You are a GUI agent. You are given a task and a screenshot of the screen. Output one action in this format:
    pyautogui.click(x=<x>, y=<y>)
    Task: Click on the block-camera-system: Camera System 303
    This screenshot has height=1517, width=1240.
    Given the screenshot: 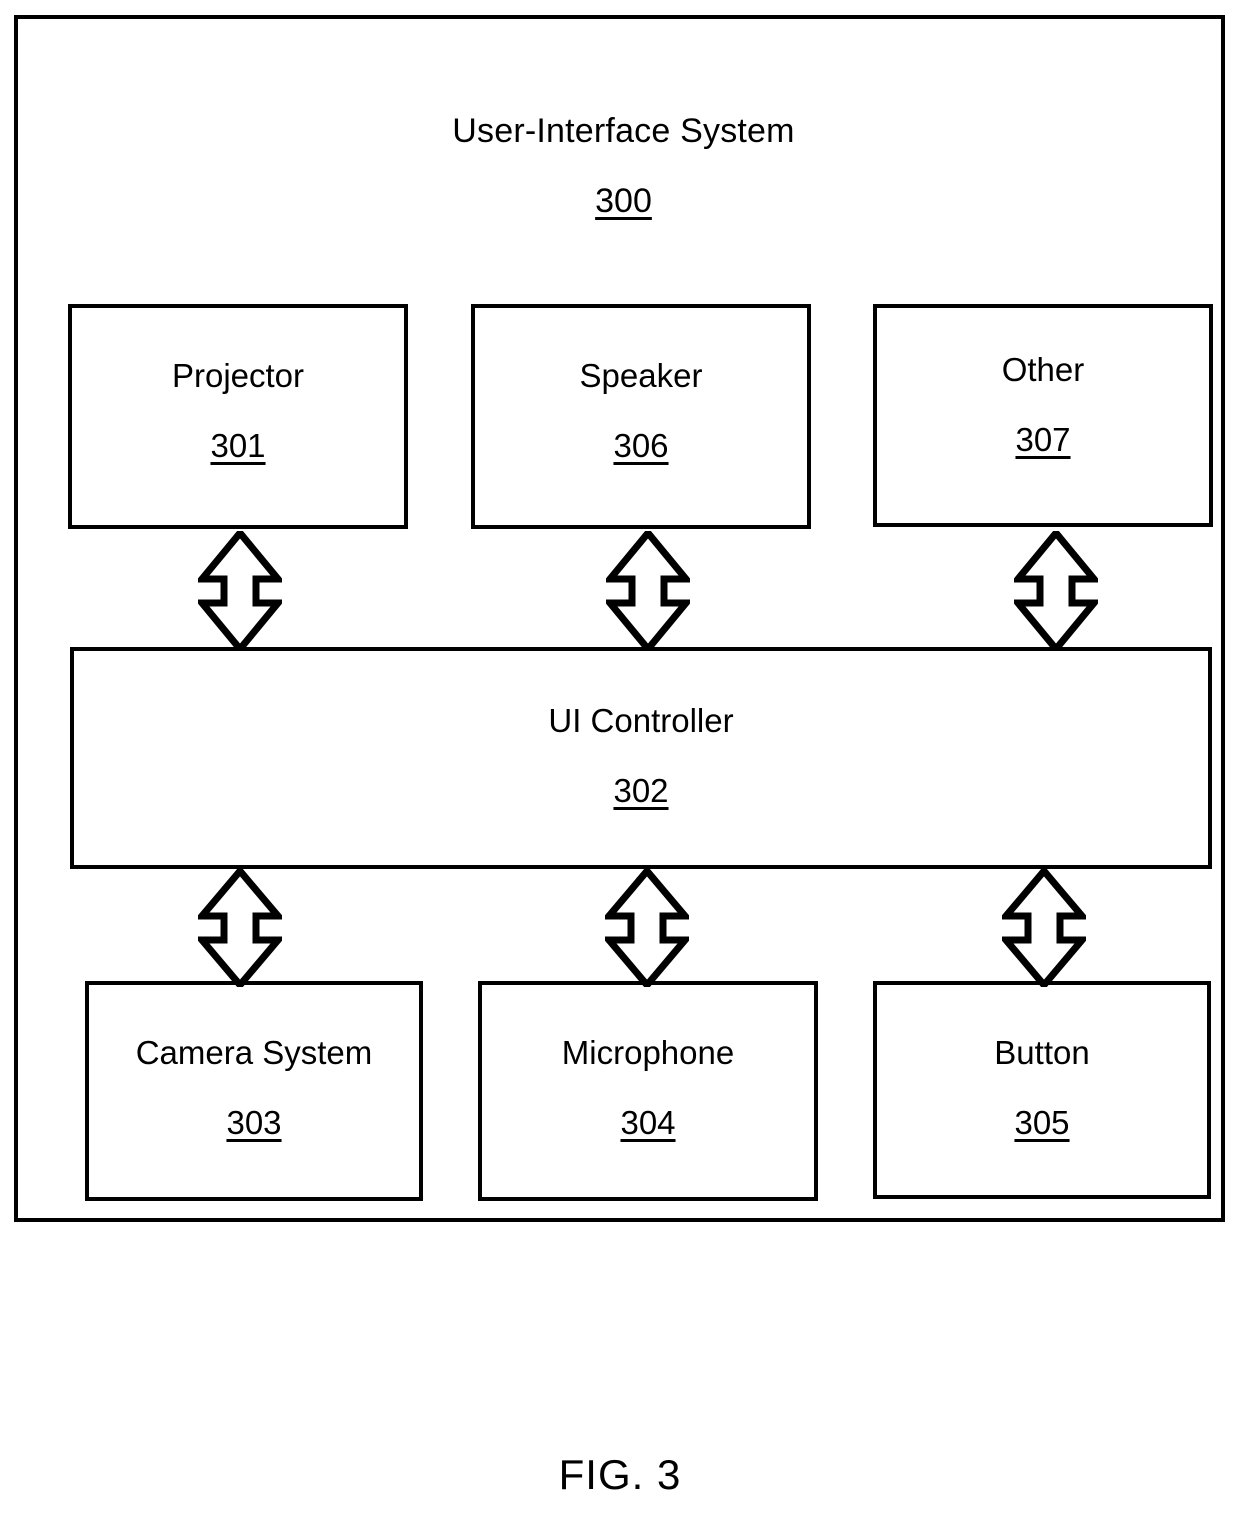 What is the action you would take?
    pyautogui.click(x=254, y=1091)
    